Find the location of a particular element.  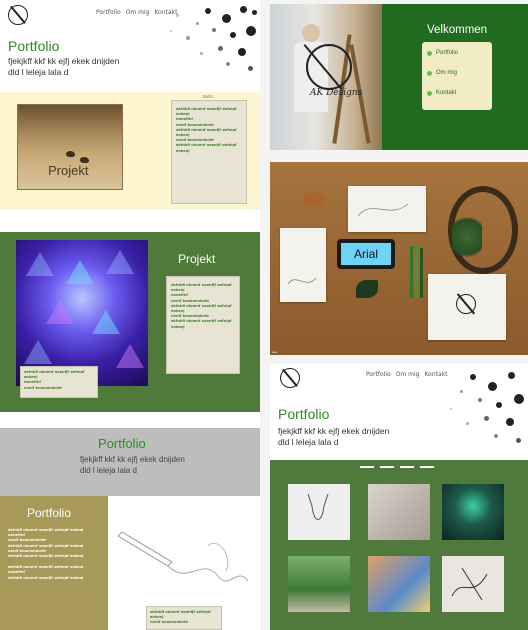

phone-screen-text: Arial is located at coordinates (366, 254).